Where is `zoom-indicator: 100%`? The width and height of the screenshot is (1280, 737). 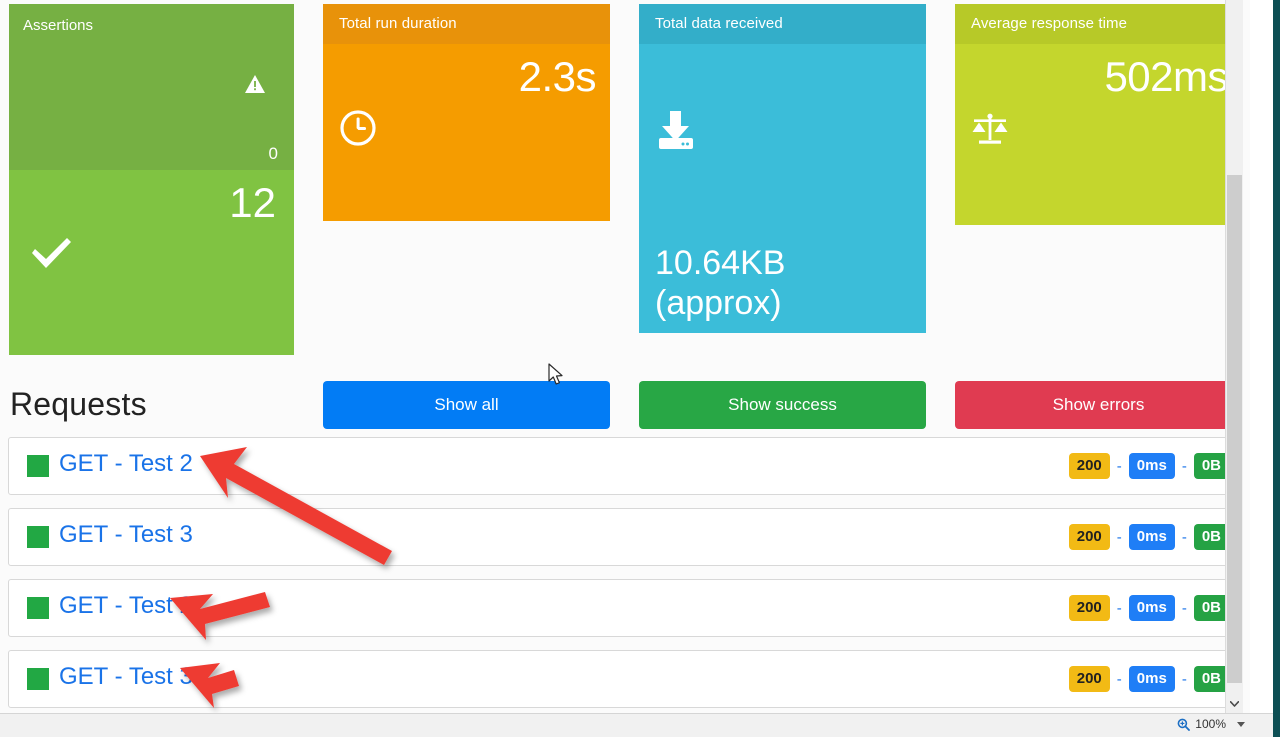 zoom-indicator: 100% is located at coordinates (1211, 724).